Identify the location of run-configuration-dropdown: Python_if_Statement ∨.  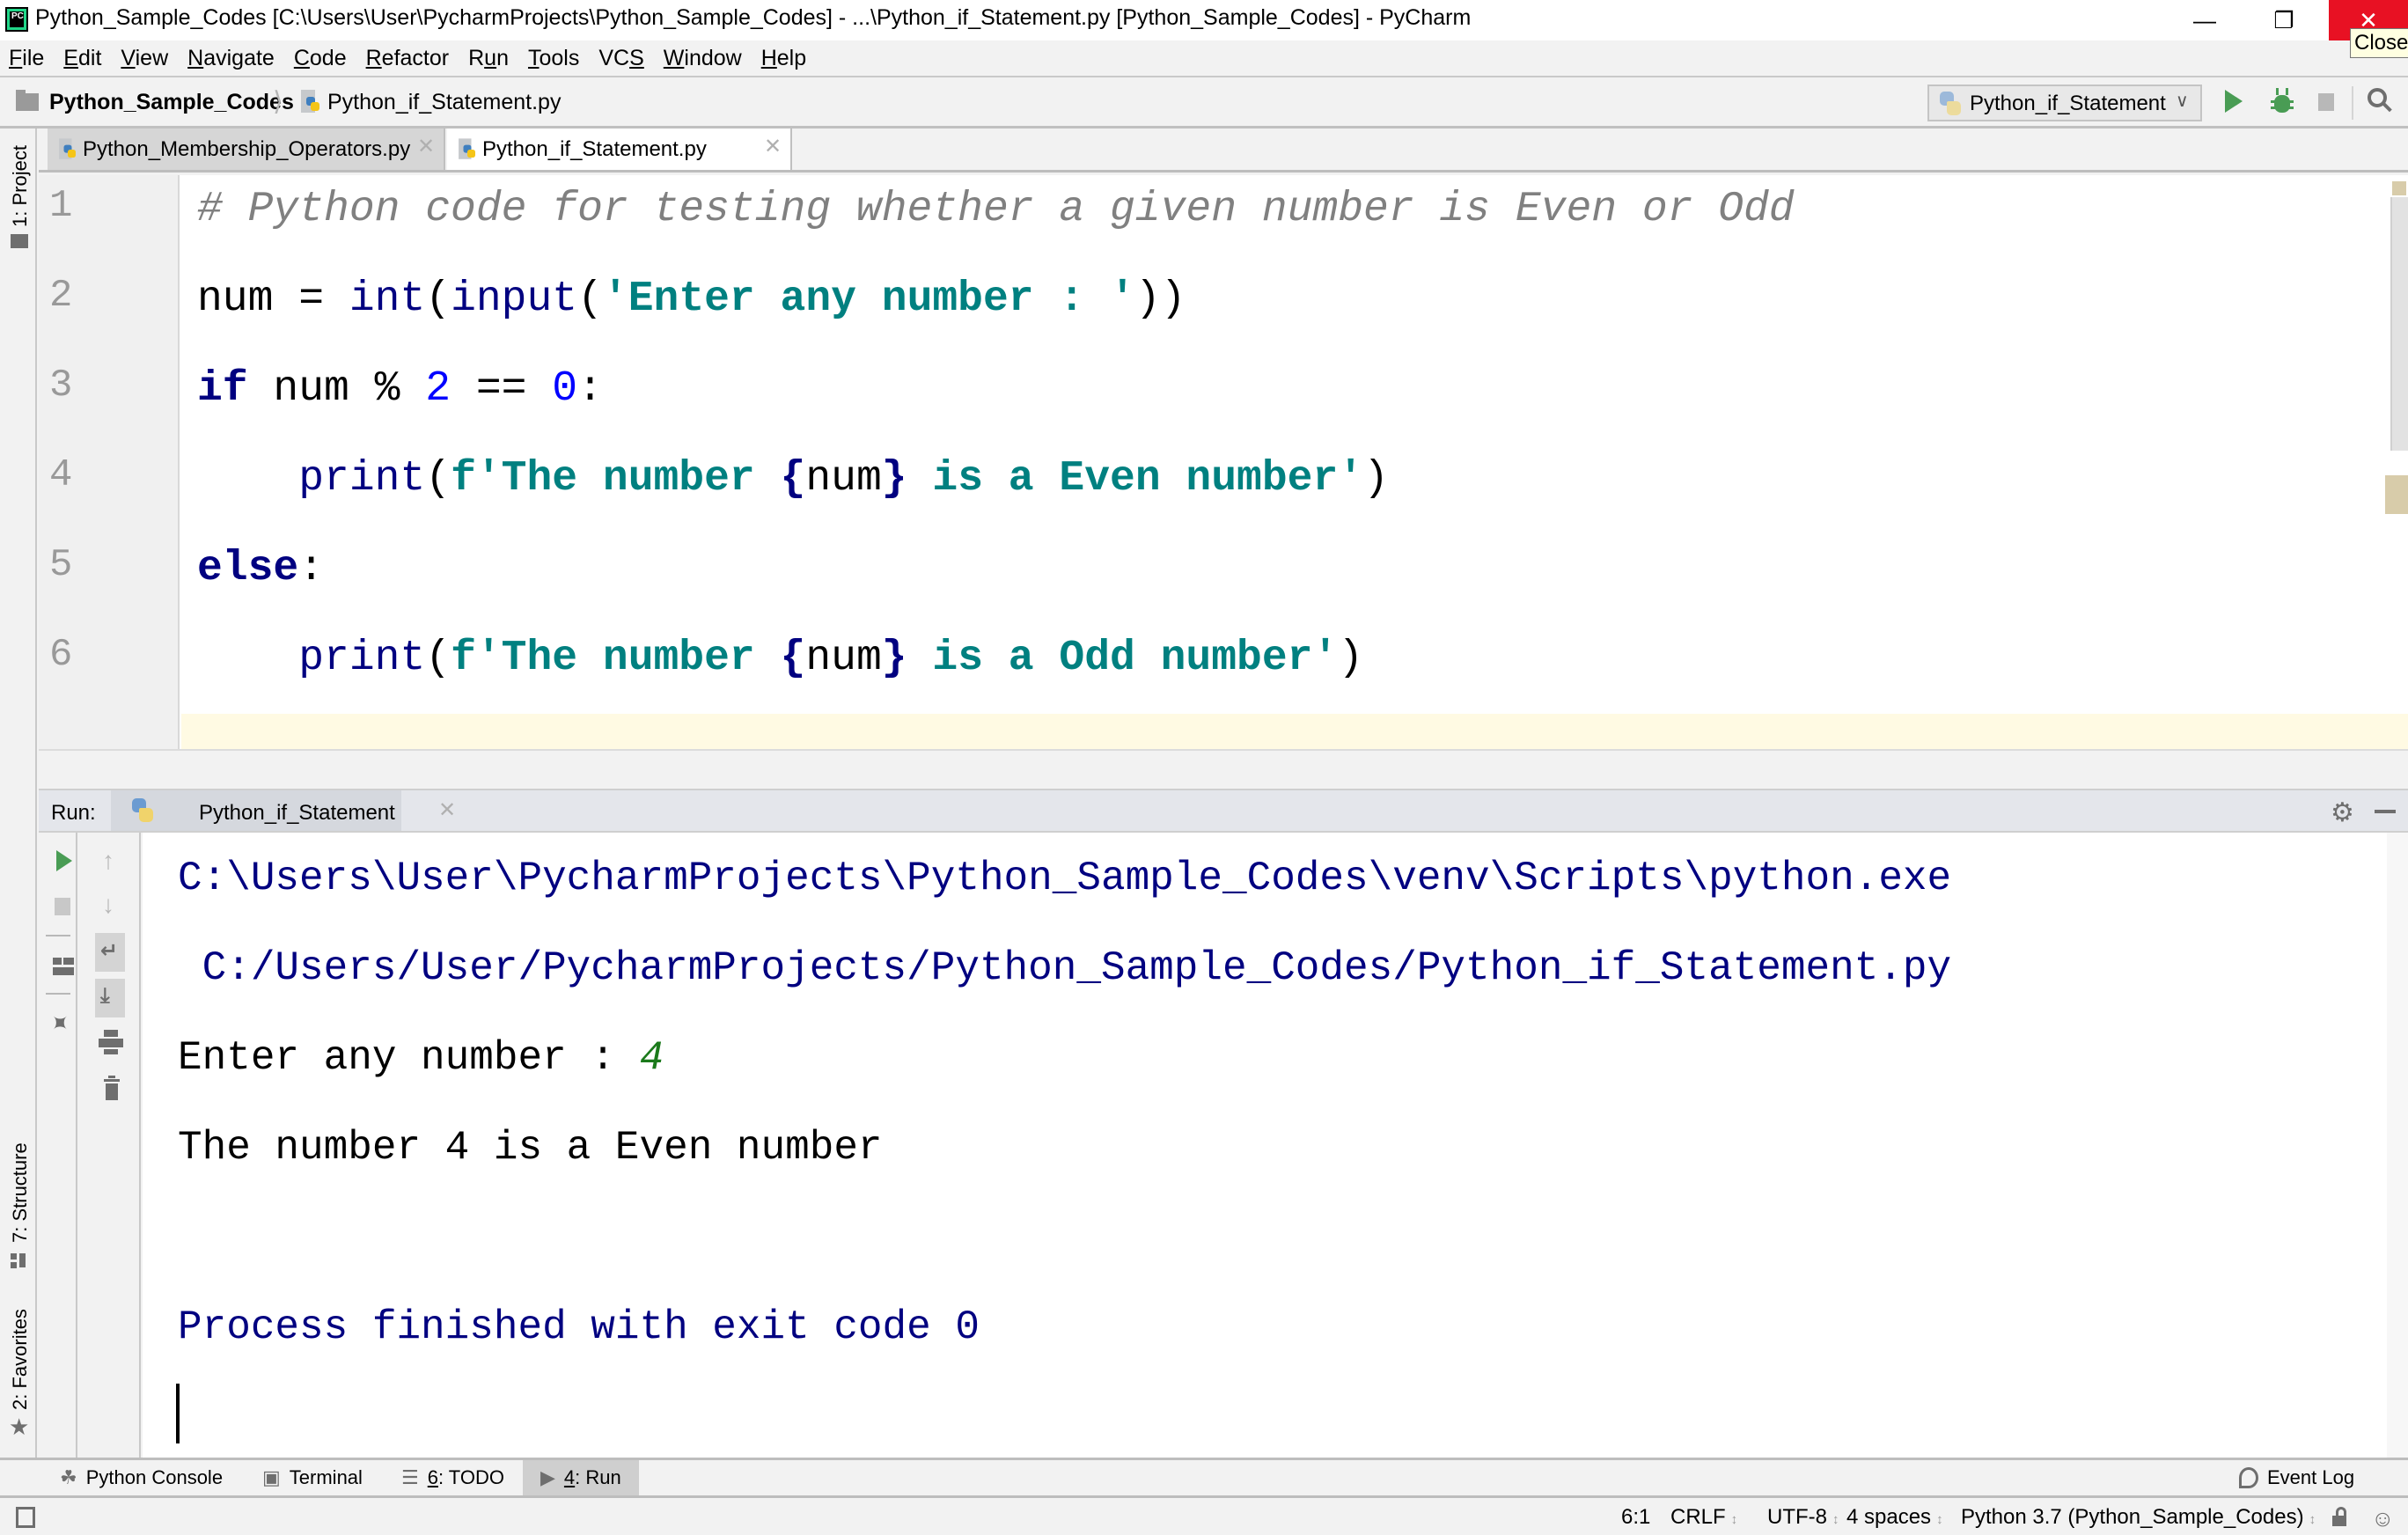
(2064, 102).